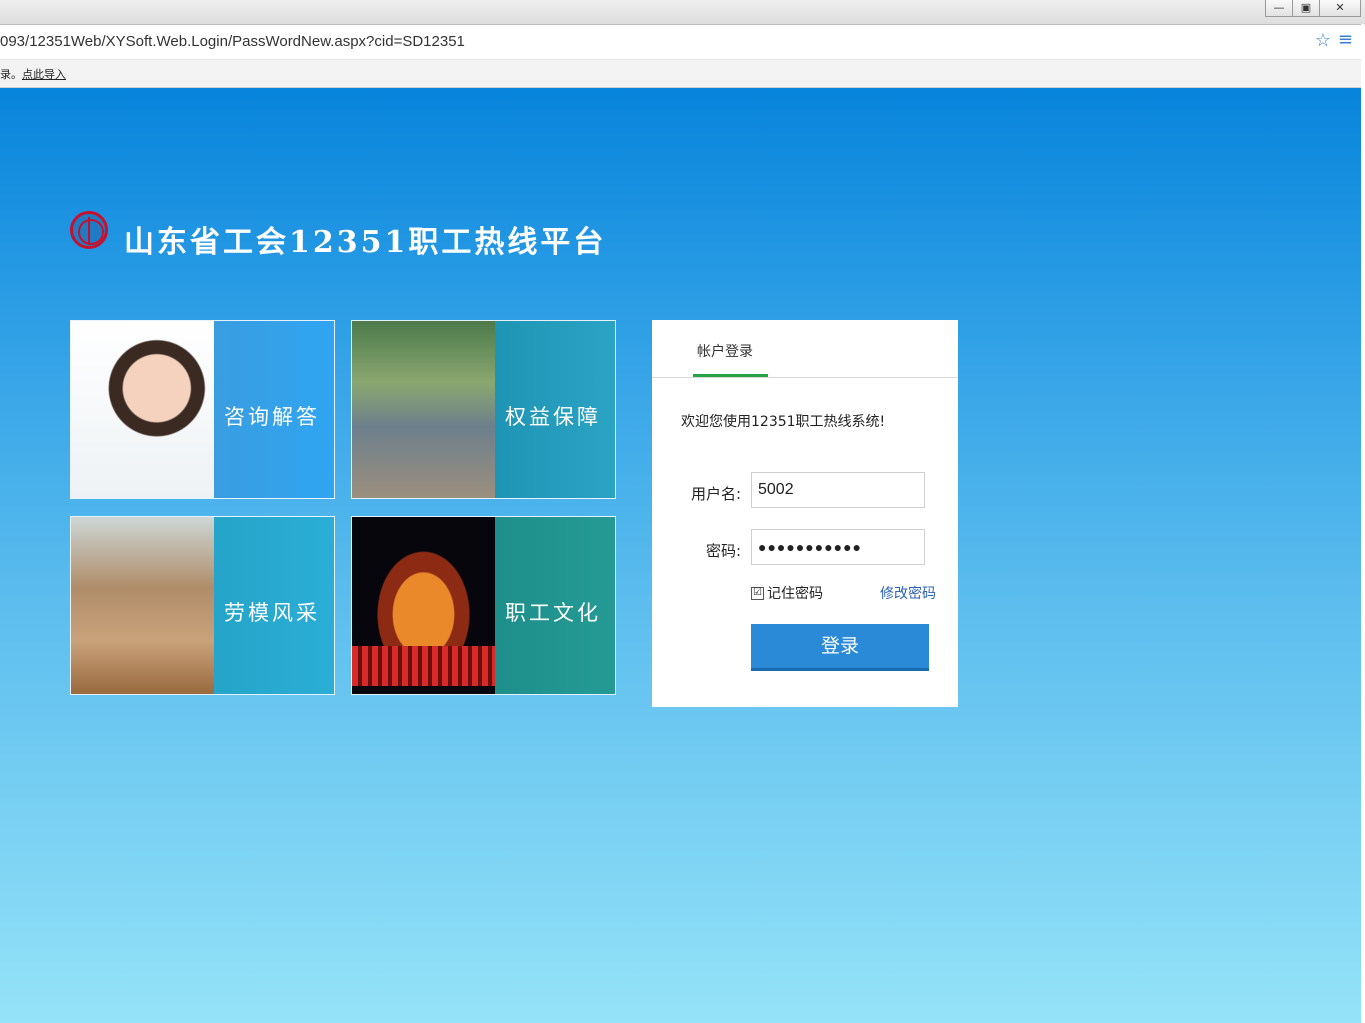 The width and height of the screenshot is (1365, 1023). I want to click on page-title: 山东省工会12351职工热线平台, so click(365, 242).